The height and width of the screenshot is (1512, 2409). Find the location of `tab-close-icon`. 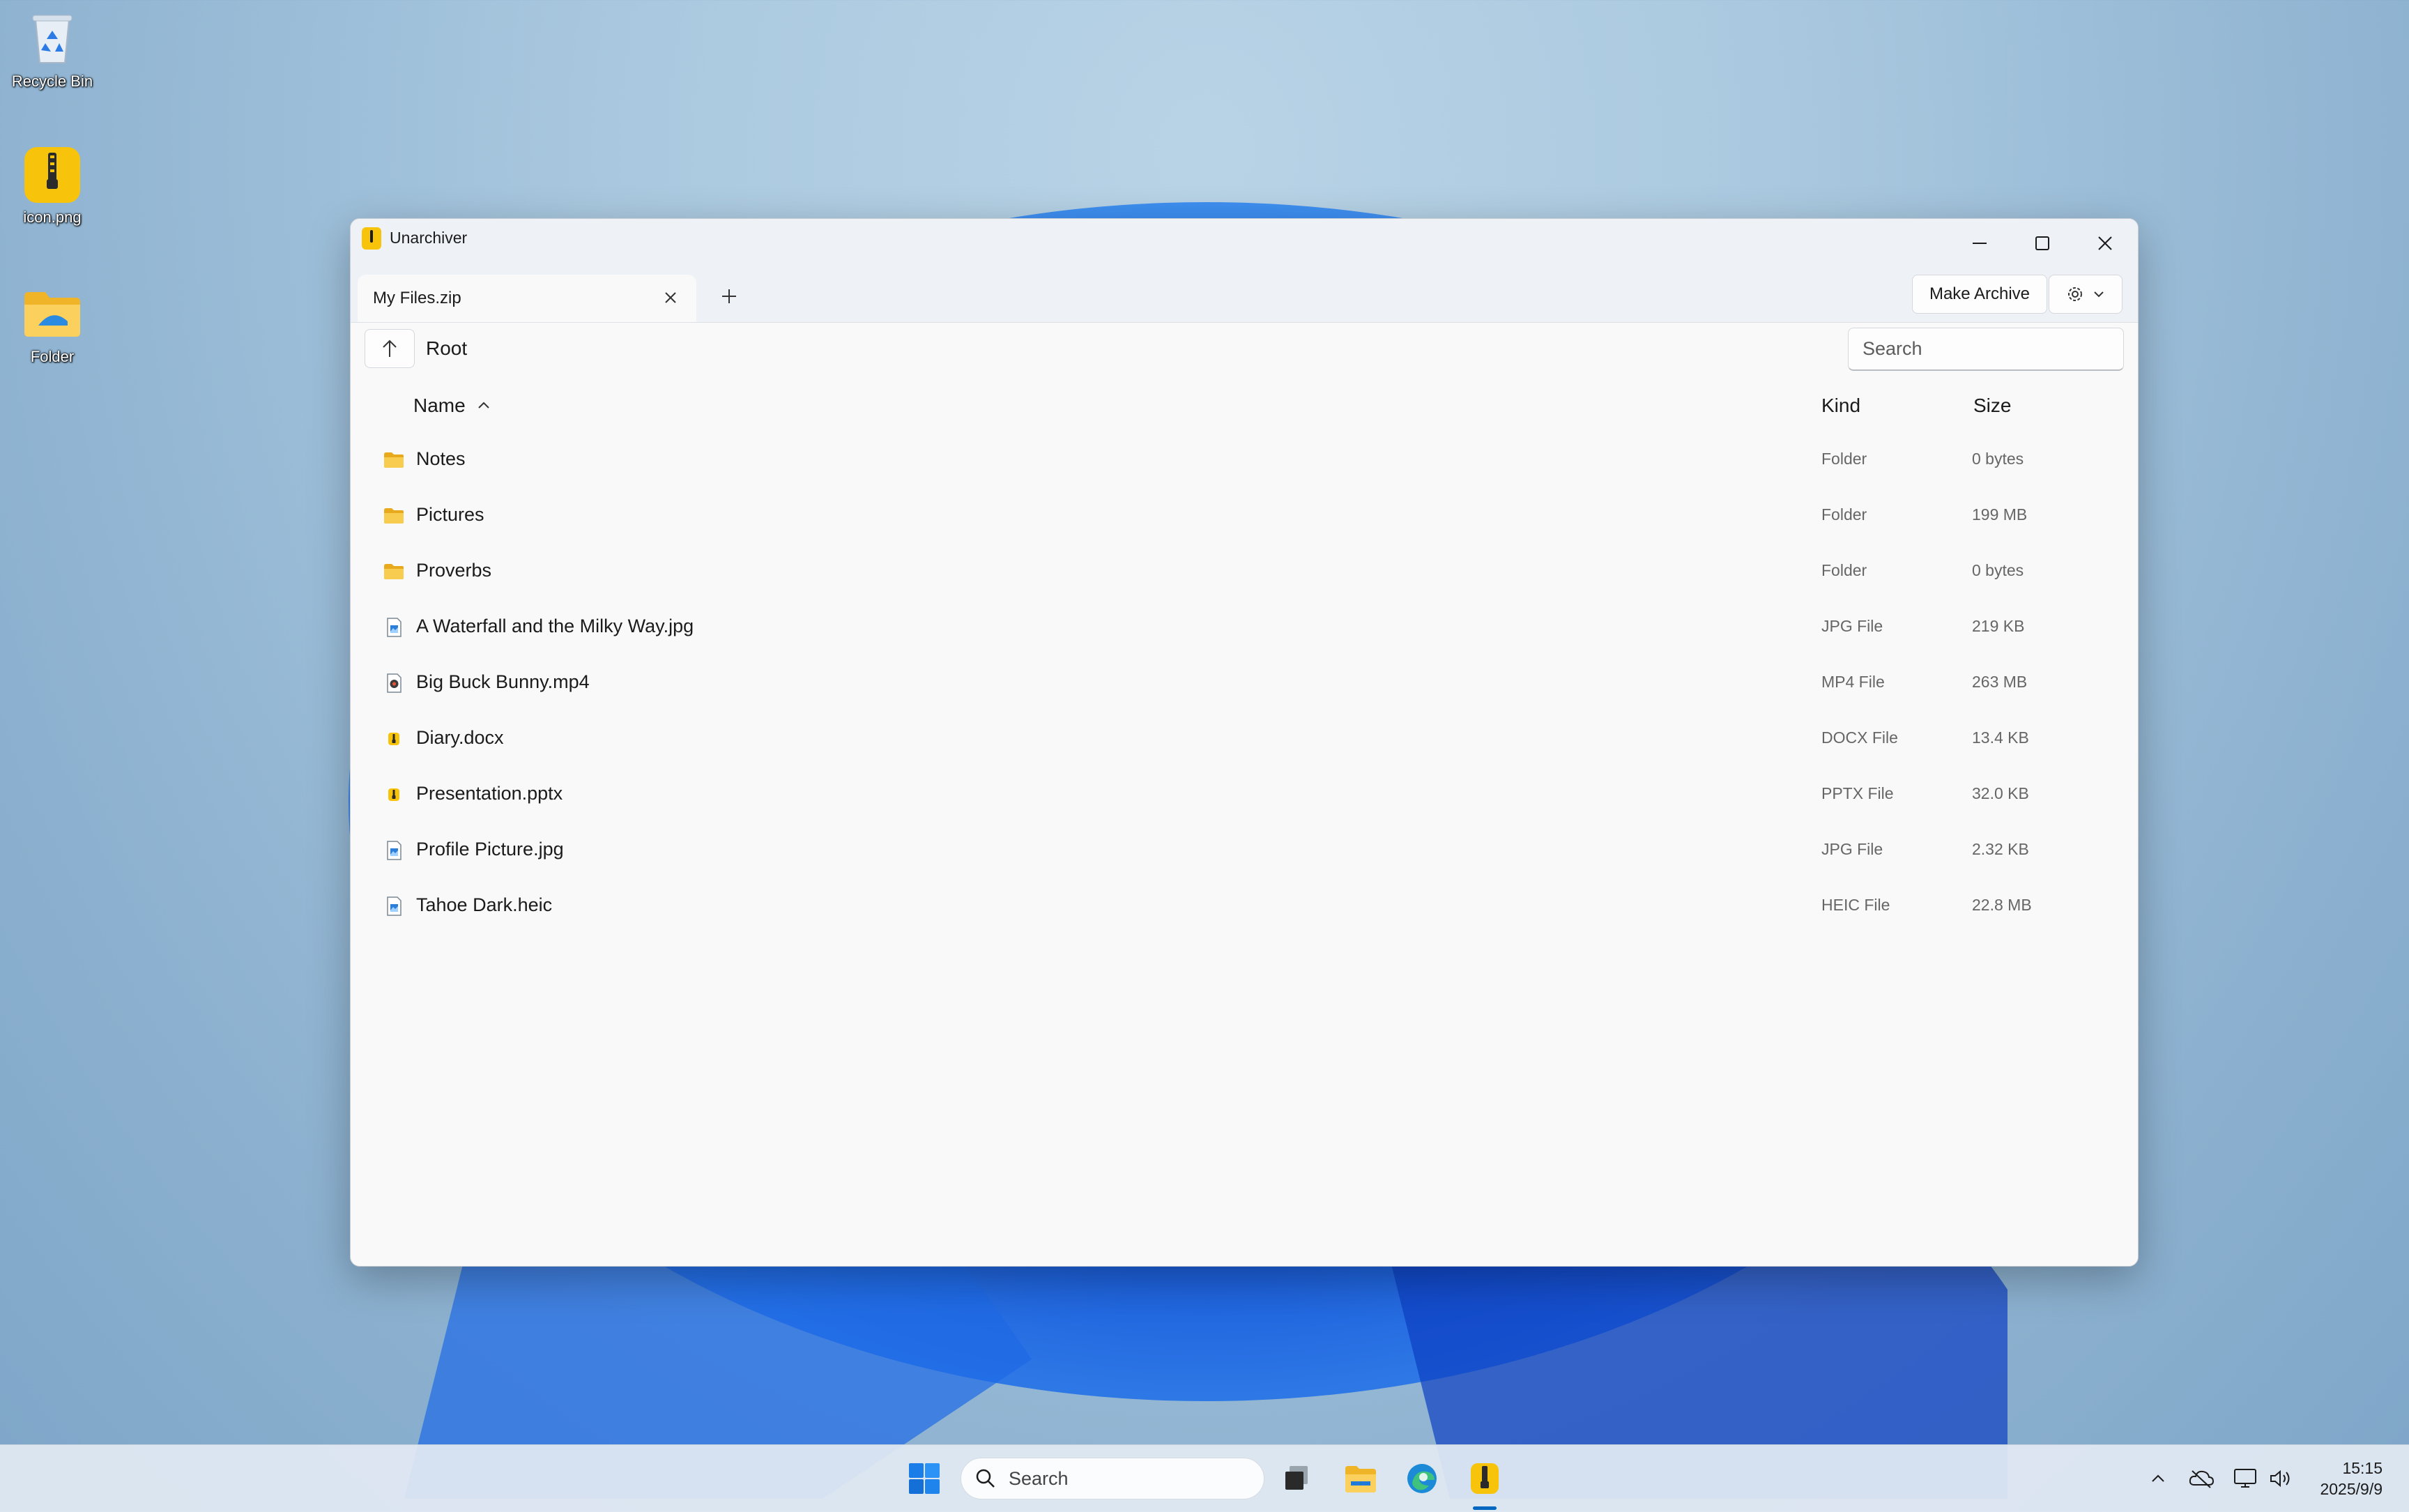

tab-close-icon is located at coordinates (670, 297).